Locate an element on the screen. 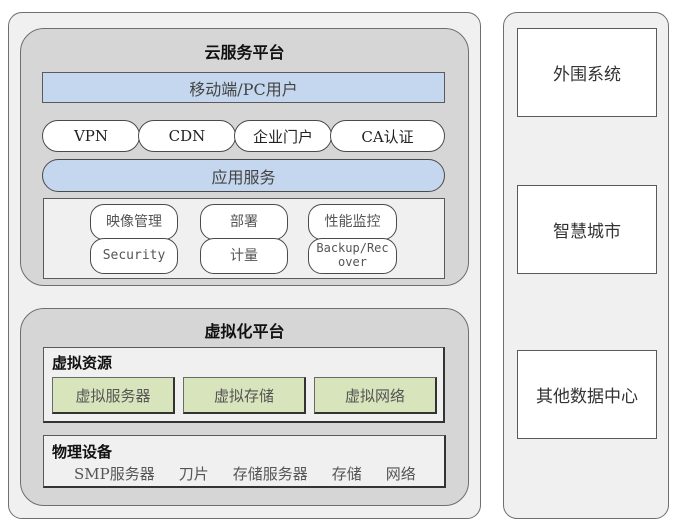 Image resolution: width=681 pixels, height=527 pixels. access-vpn: VPN is located at coordinates (91, 136).